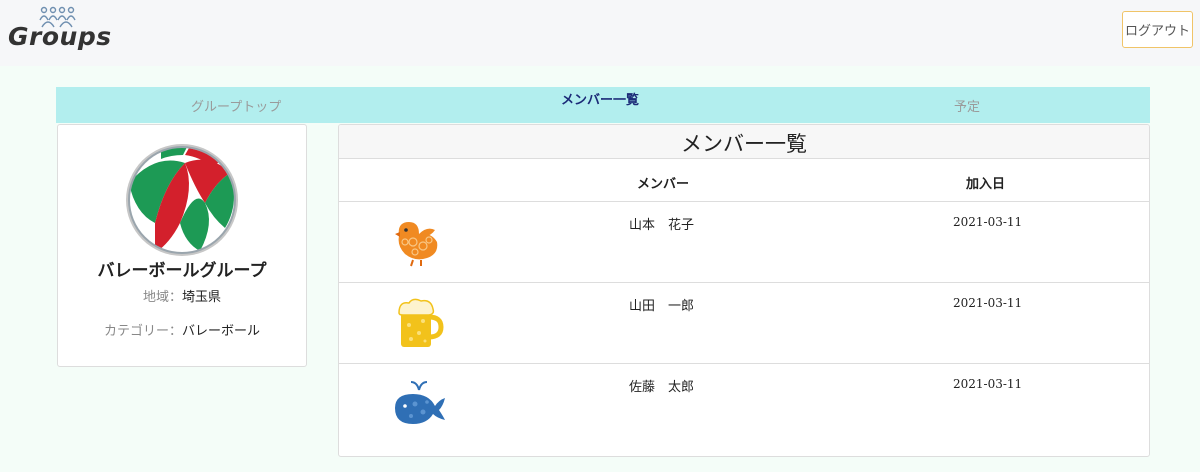  What do you see at coordinates (1157, 29) in the screenshot?
I see `logout-button: ログアウト` at bounding box center [1157, 29].